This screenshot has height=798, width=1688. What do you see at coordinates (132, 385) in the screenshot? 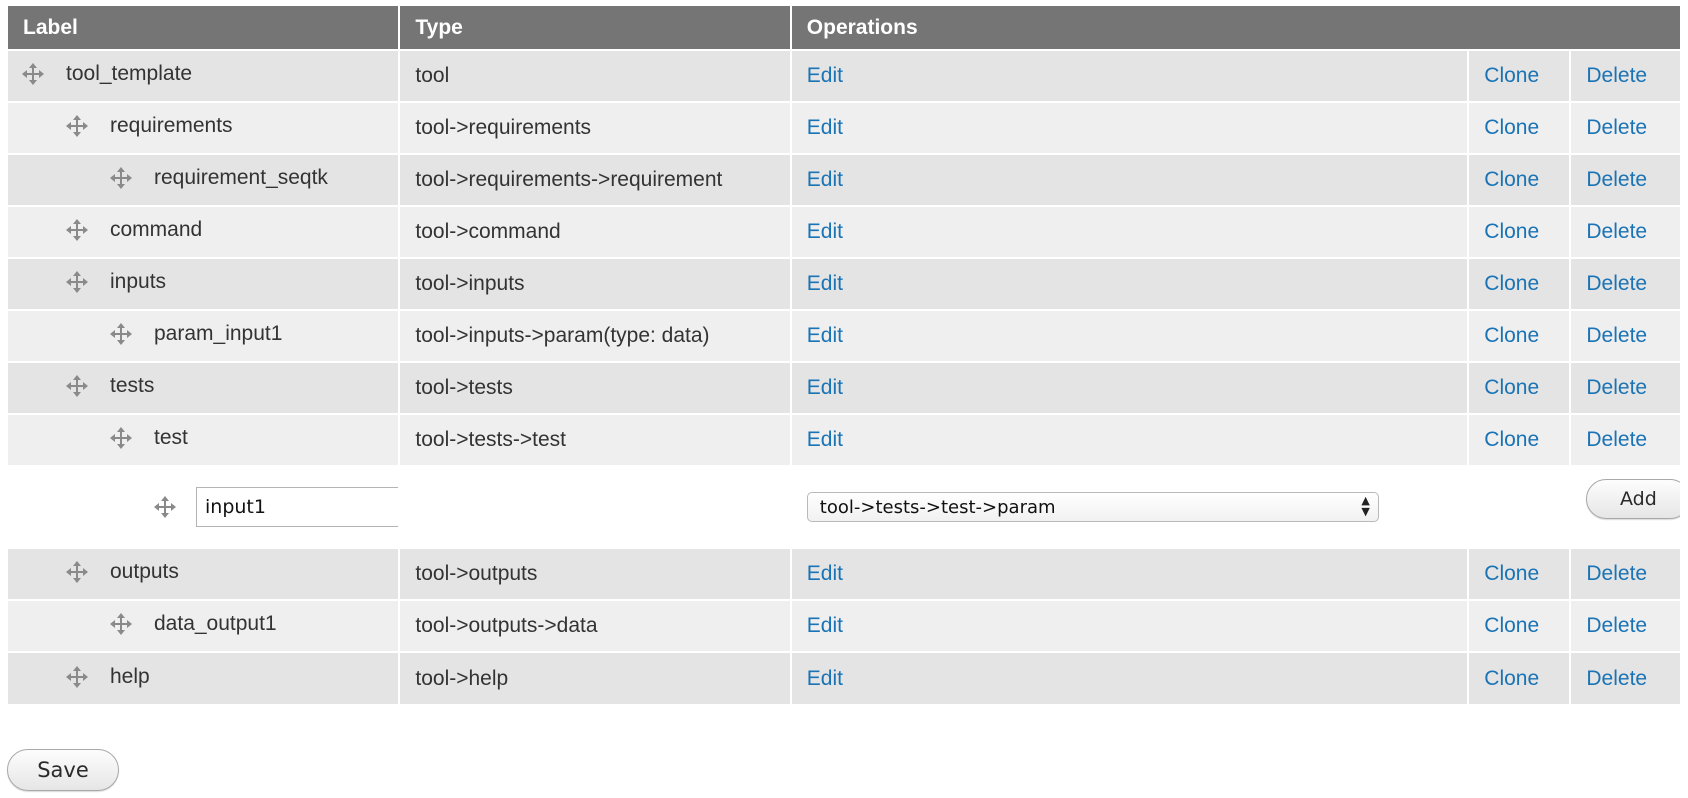
I see `row-label: tests` at bounding box center [132, 385].